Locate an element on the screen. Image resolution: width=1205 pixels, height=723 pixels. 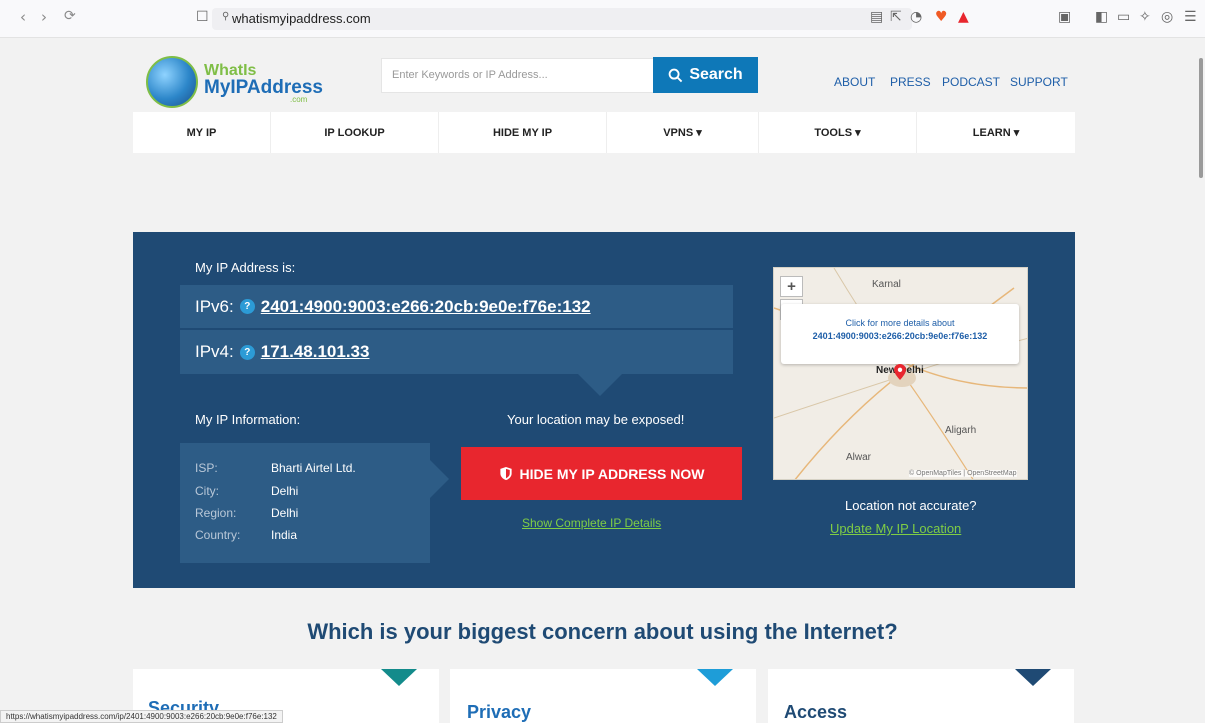
country-key: Country: is located at coordinates (218, 535).